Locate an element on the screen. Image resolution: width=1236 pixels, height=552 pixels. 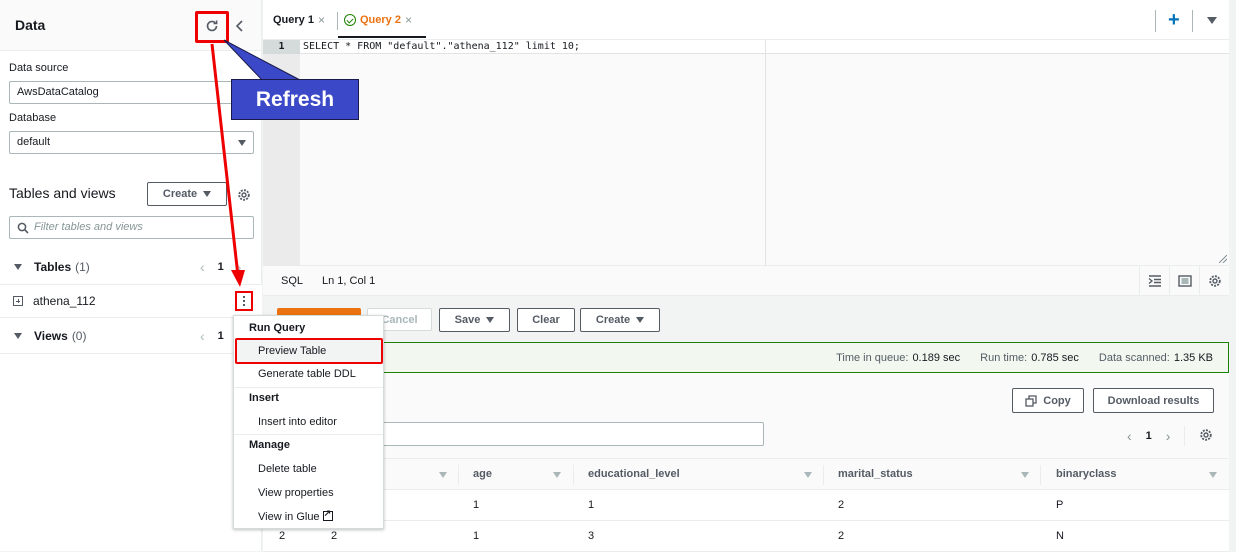
menu-group-run-query: Run Query is located at coordinates (277, 328).